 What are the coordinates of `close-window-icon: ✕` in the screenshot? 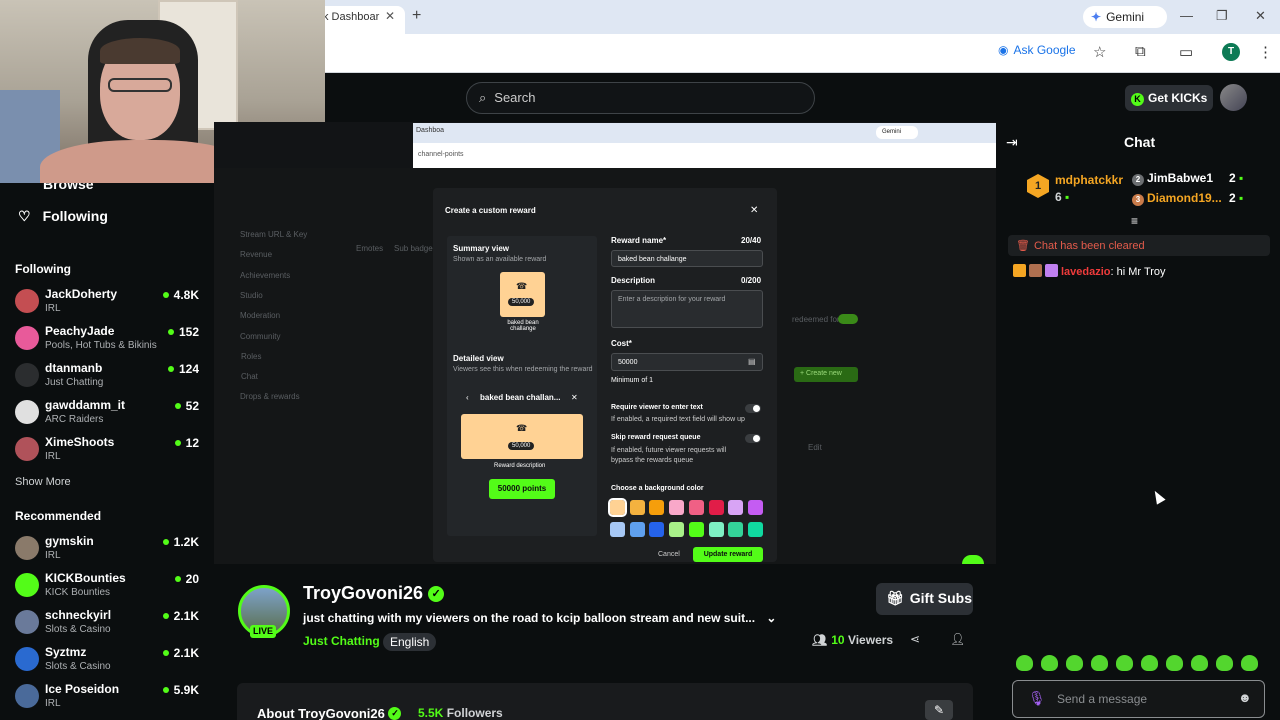 It's located at (1260, 16).